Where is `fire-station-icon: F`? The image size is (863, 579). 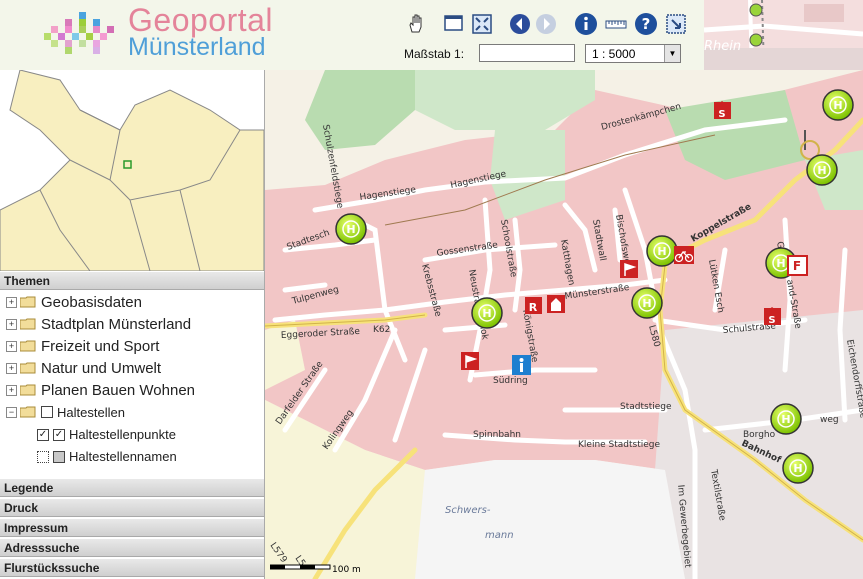
fire-station-icon: F is located at coordinates (797, 265).